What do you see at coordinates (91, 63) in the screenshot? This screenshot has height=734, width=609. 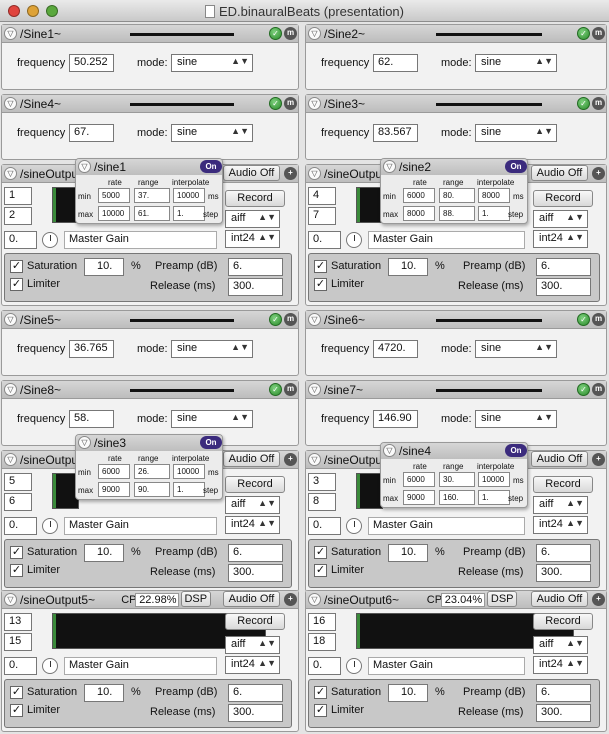 I see `frequency-field: 50.252` at bounding box center [91, 63].